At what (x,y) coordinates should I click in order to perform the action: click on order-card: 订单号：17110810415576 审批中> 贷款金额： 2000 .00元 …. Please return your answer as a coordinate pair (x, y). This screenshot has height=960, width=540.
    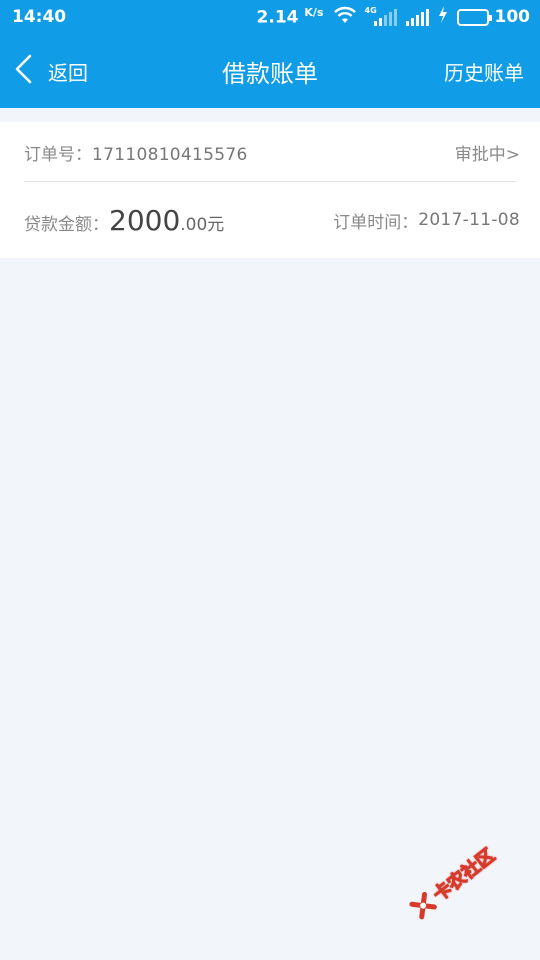
    Looking at the image, I should click on (270, 190).